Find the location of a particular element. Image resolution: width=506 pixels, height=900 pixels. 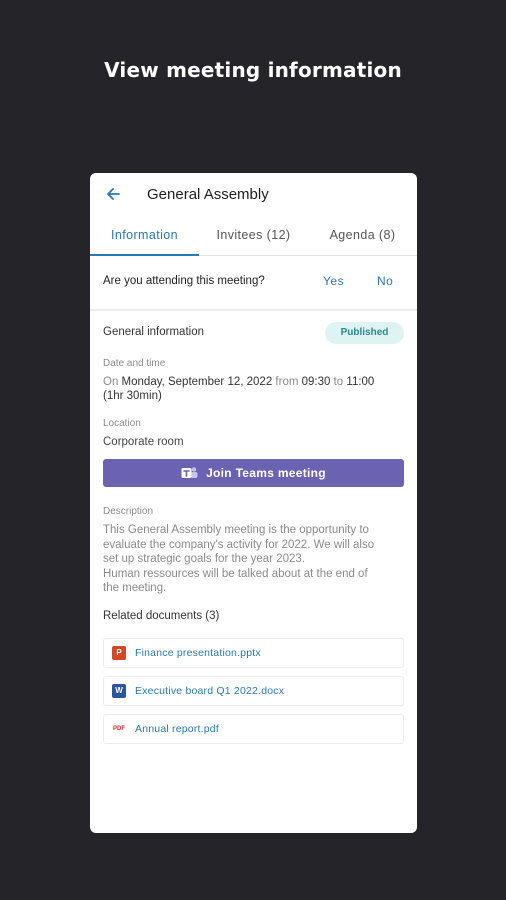

app-bar: General Assembly is located at coordinates (253, 194).